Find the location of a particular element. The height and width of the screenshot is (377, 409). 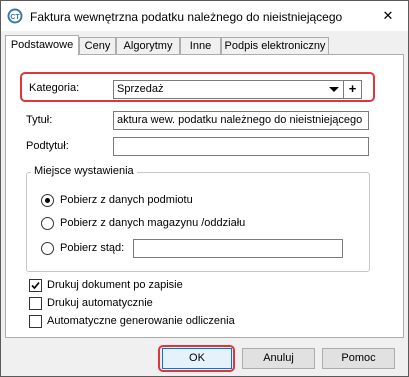

checkbox-auto-odliczenie is located at coordinates (35, 321).